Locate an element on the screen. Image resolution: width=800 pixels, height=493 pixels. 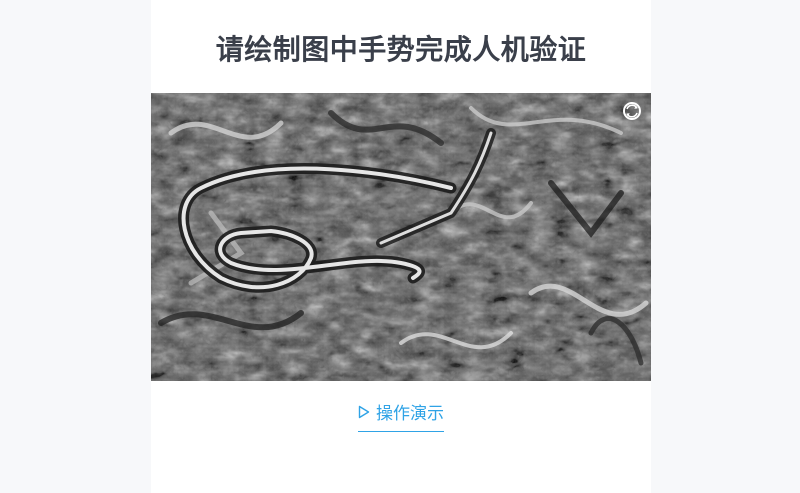
demo-row: 操作演示 is located at coordinates (401, 417).